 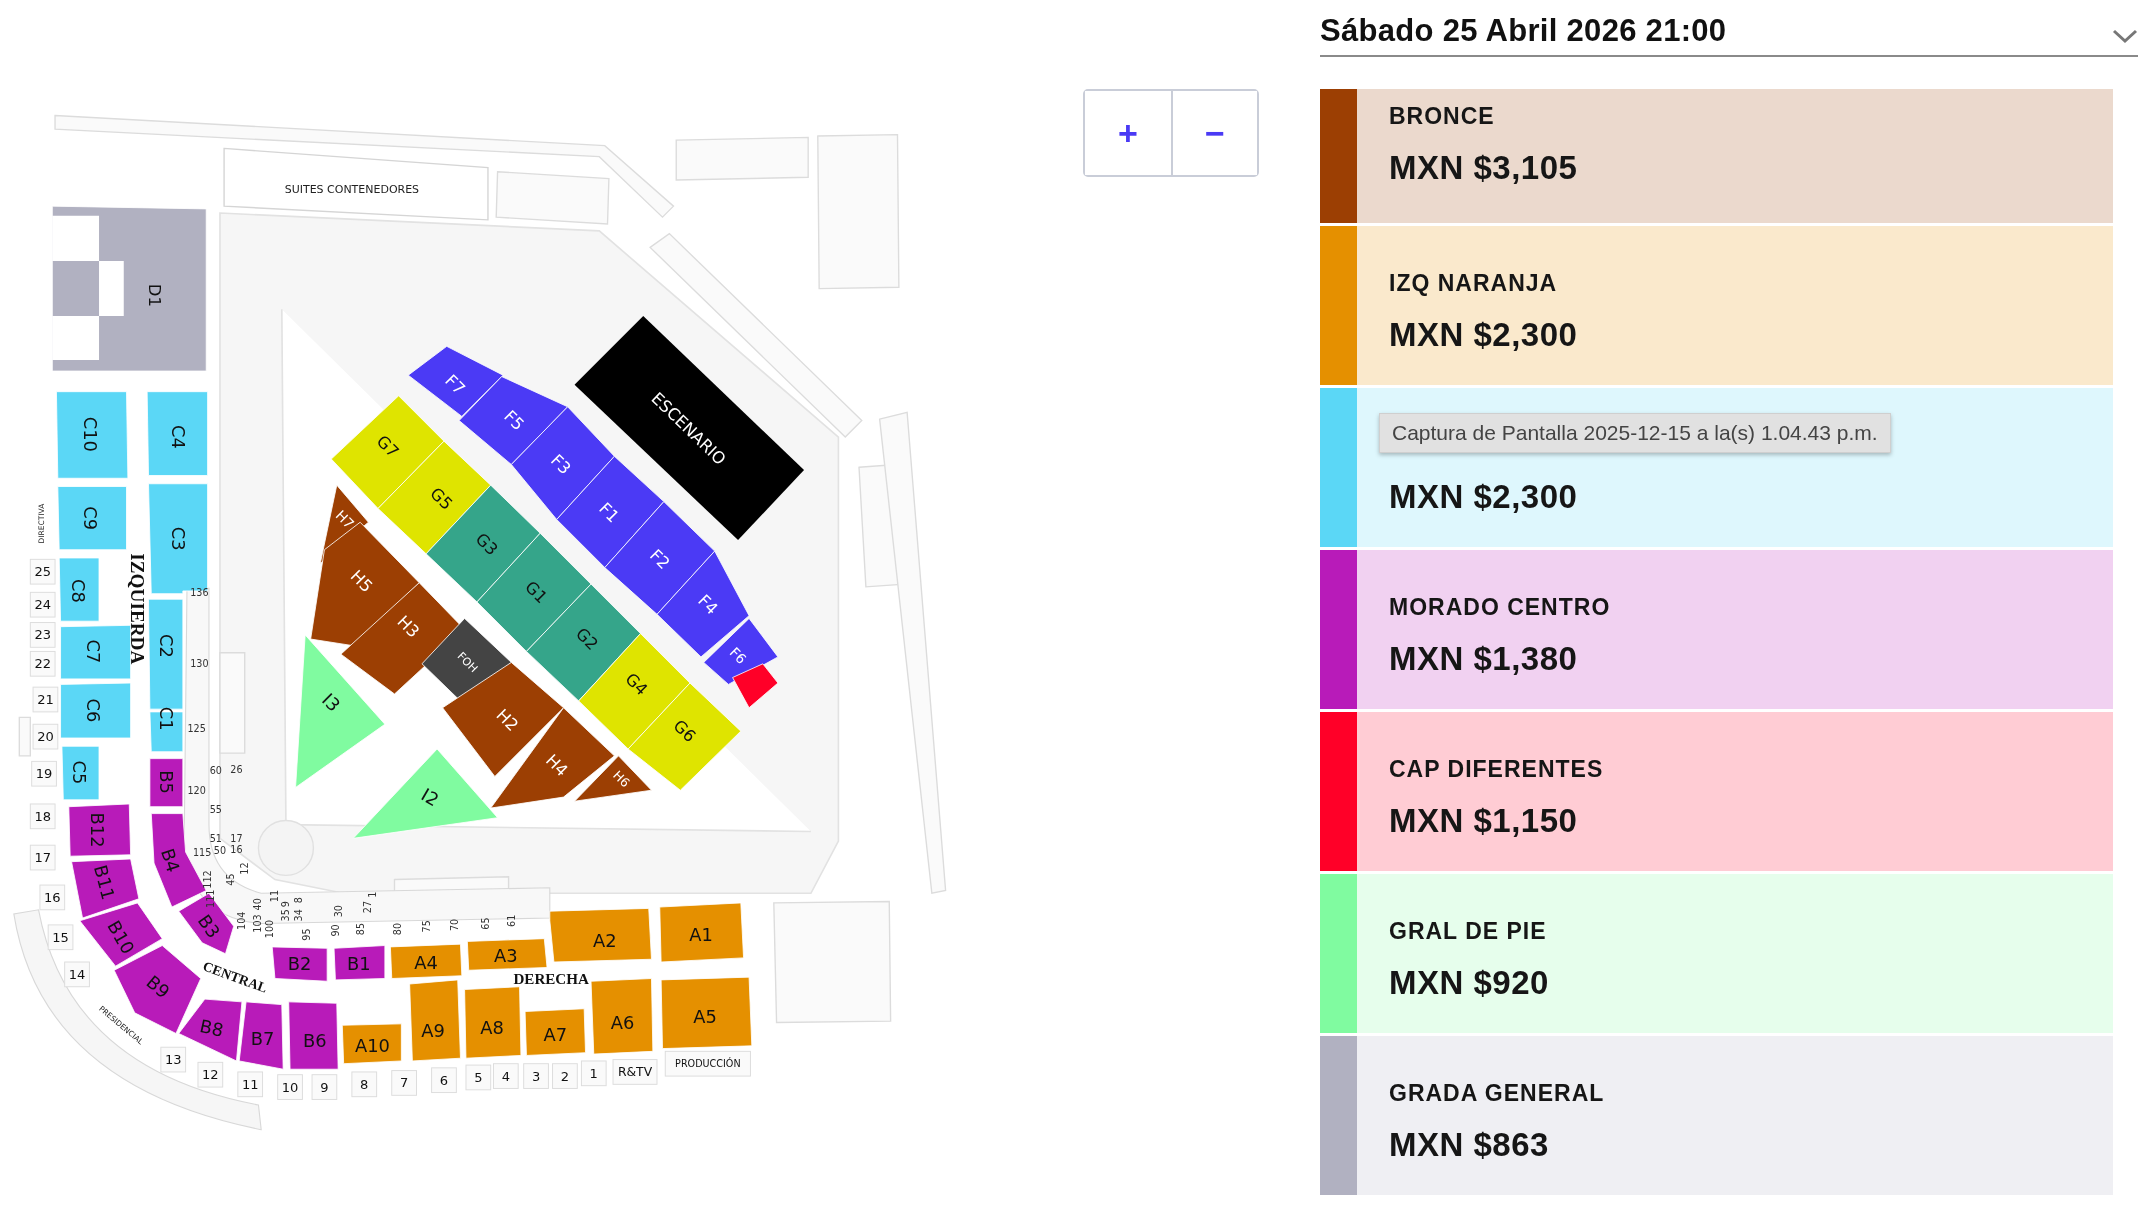 What do you see at coordinates (210, 898) in the screenshot?
I see `seat-number: 111` at bounding box center [210, 898].